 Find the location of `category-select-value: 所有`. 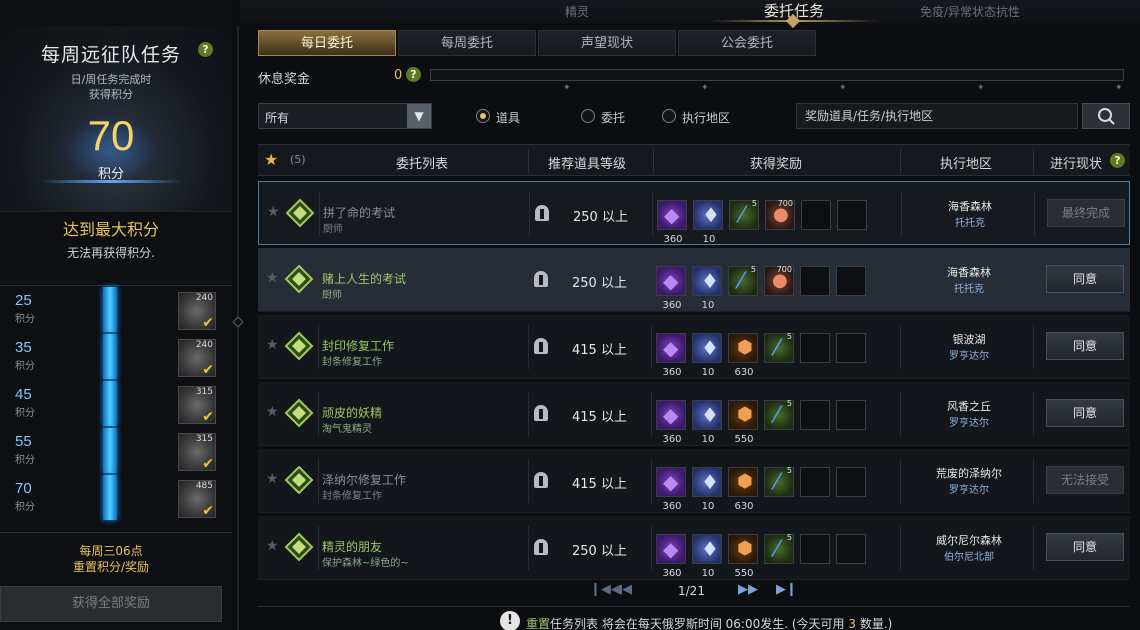

category-select-value: 所有 is located at coordinates (277, 118).